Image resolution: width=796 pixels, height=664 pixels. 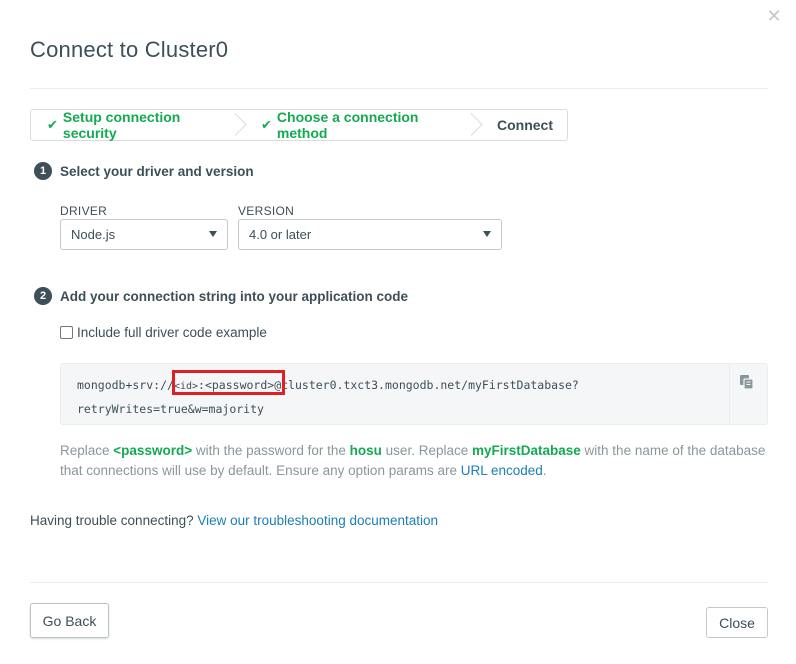 I want to click on troubleshooting-docs-link: View our troubleshooting documentation, so click(x=317, y=520).